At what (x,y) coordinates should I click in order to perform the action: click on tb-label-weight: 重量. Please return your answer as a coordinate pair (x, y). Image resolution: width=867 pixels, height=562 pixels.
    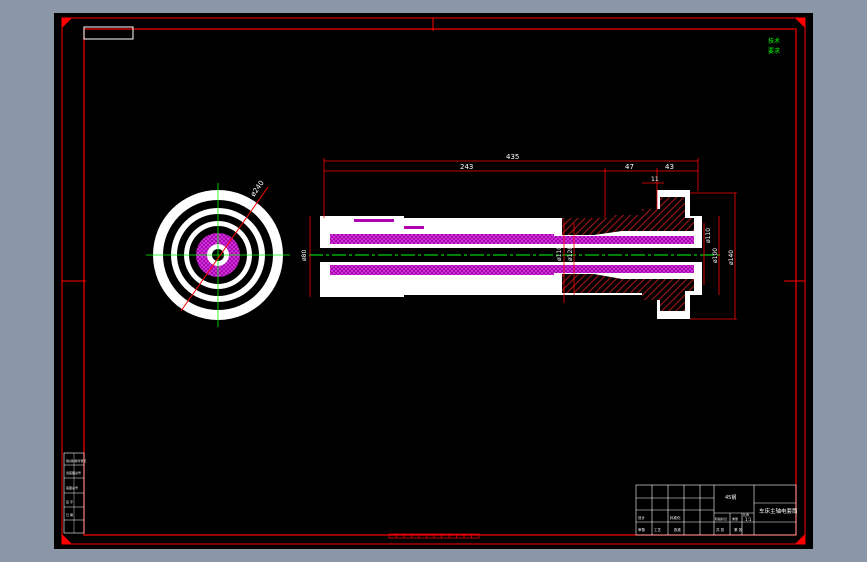
    Looking at the image, I should click on (735, 518).